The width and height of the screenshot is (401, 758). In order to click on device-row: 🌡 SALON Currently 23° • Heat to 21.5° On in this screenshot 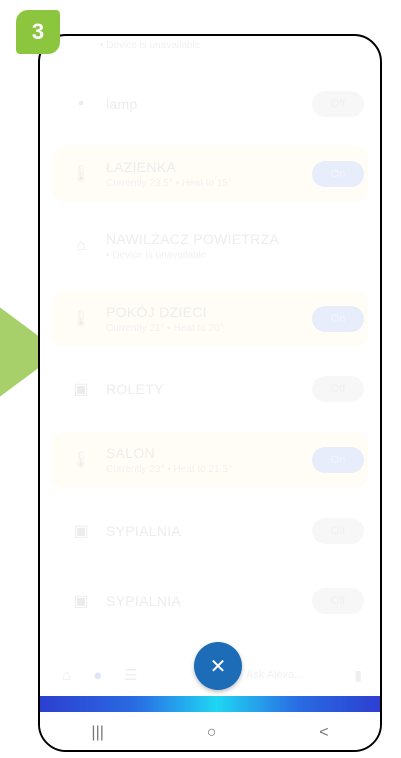, I will do `click(210, 460)`.